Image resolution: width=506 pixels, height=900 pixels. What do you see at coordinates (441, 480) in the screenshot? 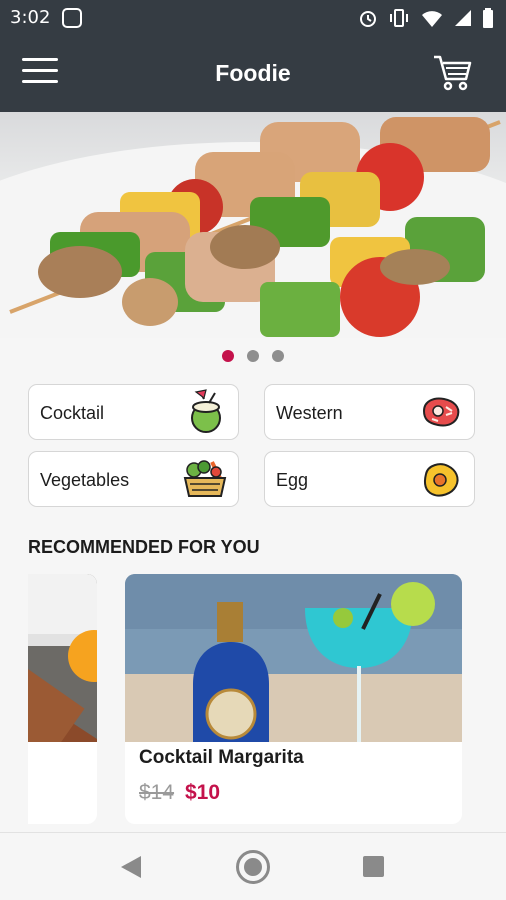
I see `fried-egg-icon` at bounding box center [441, 480].